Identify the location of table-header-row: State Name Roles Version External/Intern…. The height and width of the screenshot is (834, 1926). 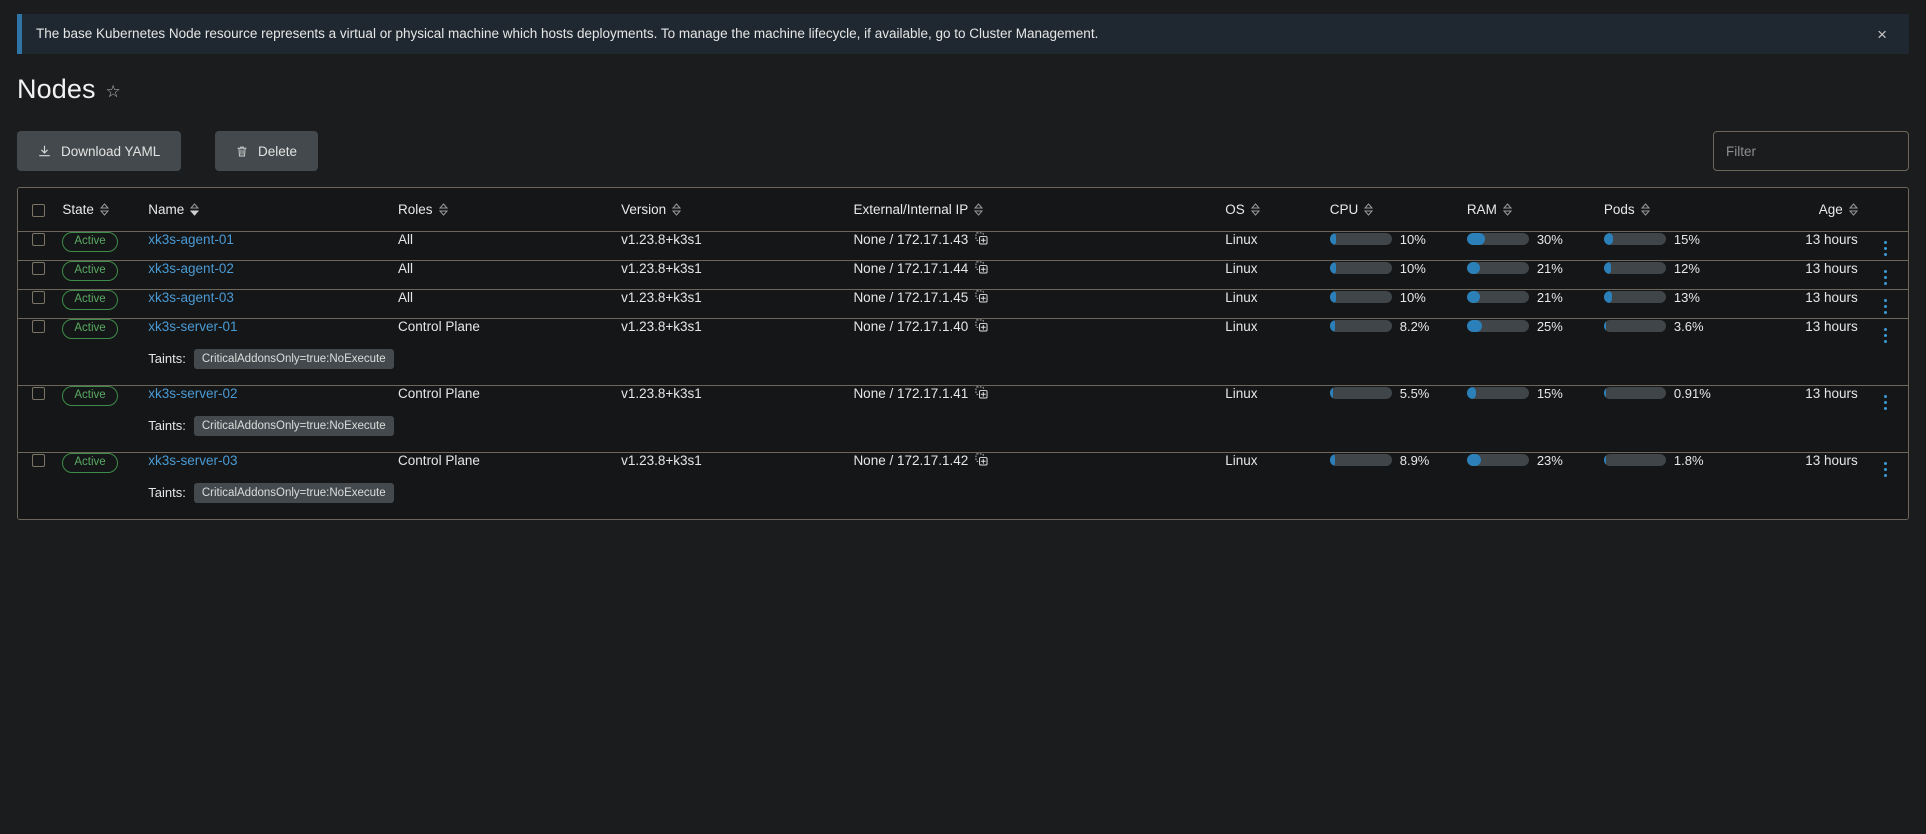
(963, 210).